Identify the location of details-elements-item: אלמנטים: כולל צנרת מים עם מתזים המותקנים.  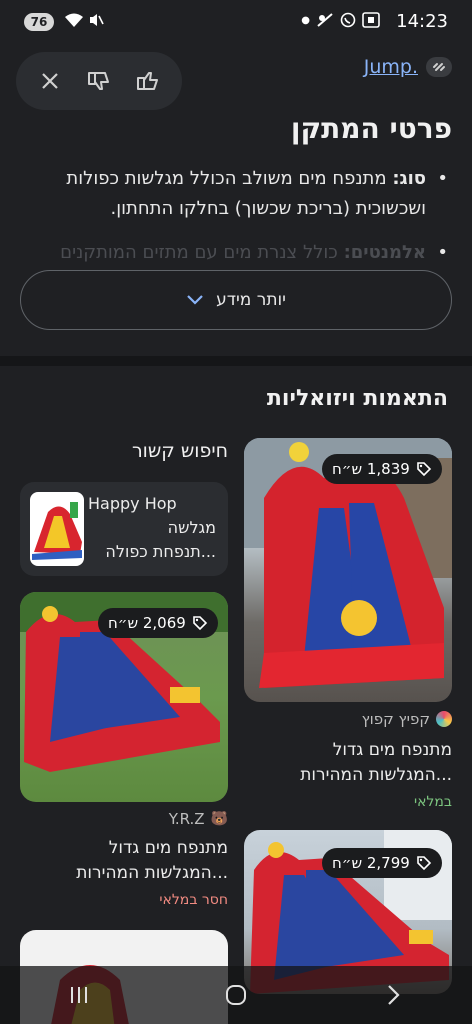
(232, 250).